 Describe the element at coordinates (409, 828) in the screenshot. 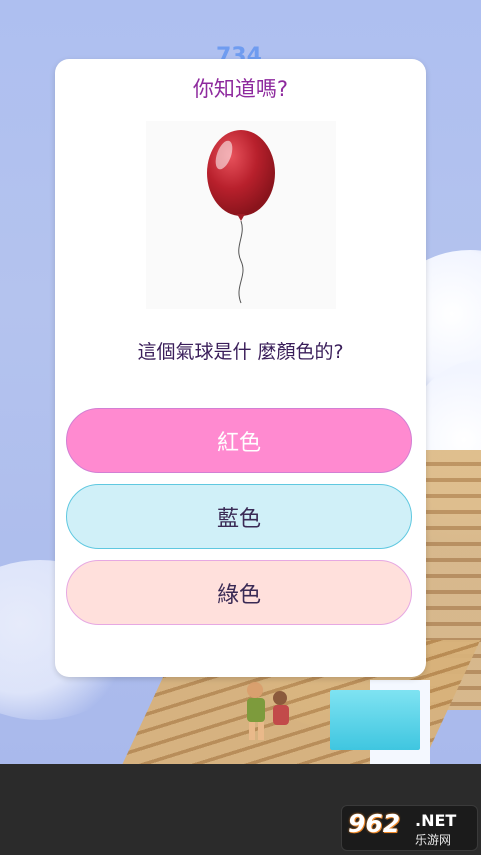

I see `site-watermark: 962 .NET 乐游网` at that location.